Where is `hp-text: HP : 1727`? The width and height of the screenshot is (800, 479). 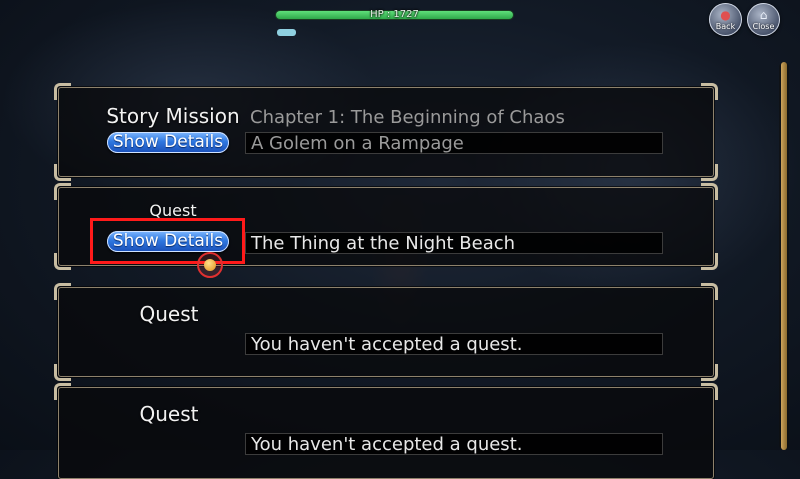 hp-text: HP : 1727 is located at coordinates (394, 14).